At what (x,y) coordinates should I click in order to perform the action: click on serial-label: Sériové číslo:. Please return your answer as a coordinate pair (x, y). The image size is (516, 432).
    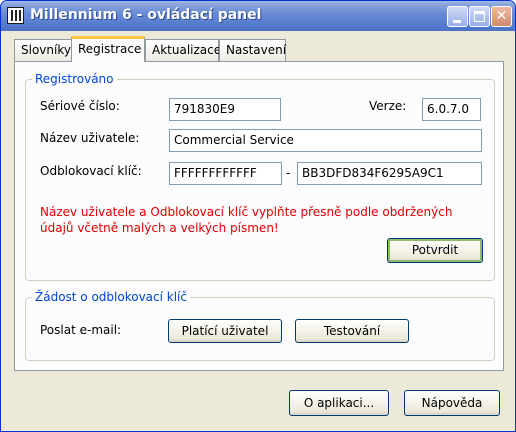
    Looking at the image, I should click on (80, 106).